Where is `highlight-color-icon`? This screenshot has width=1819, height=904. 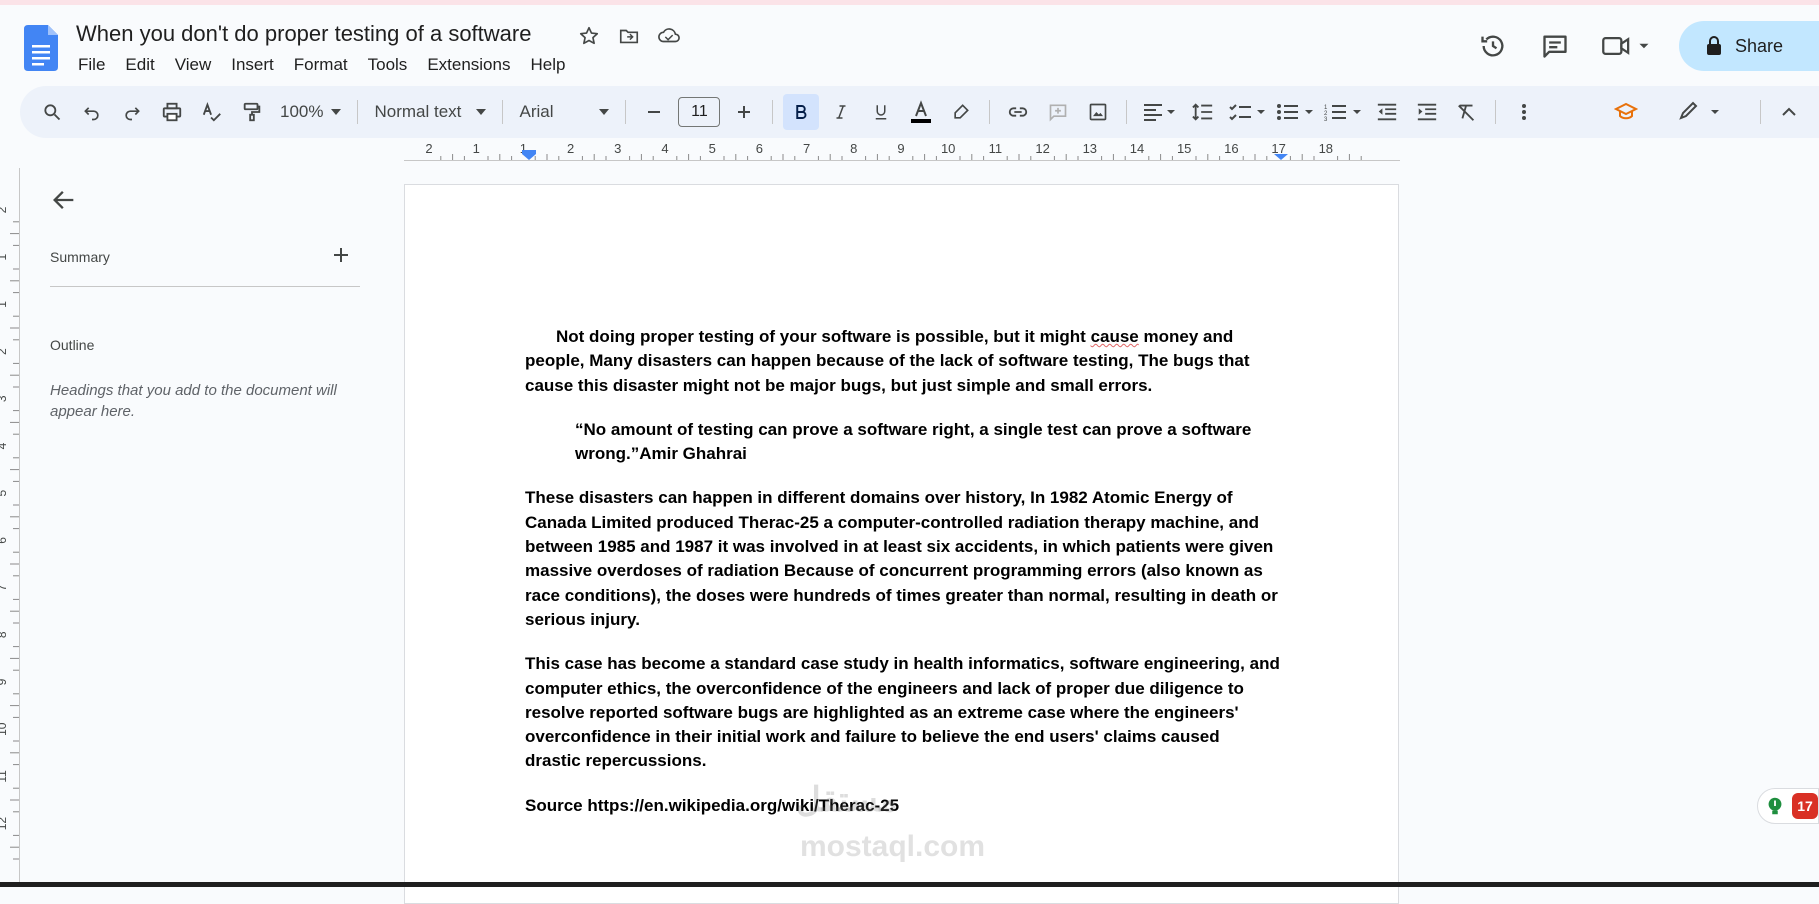 highlight-color-icon is located at coordinates (961, 112).